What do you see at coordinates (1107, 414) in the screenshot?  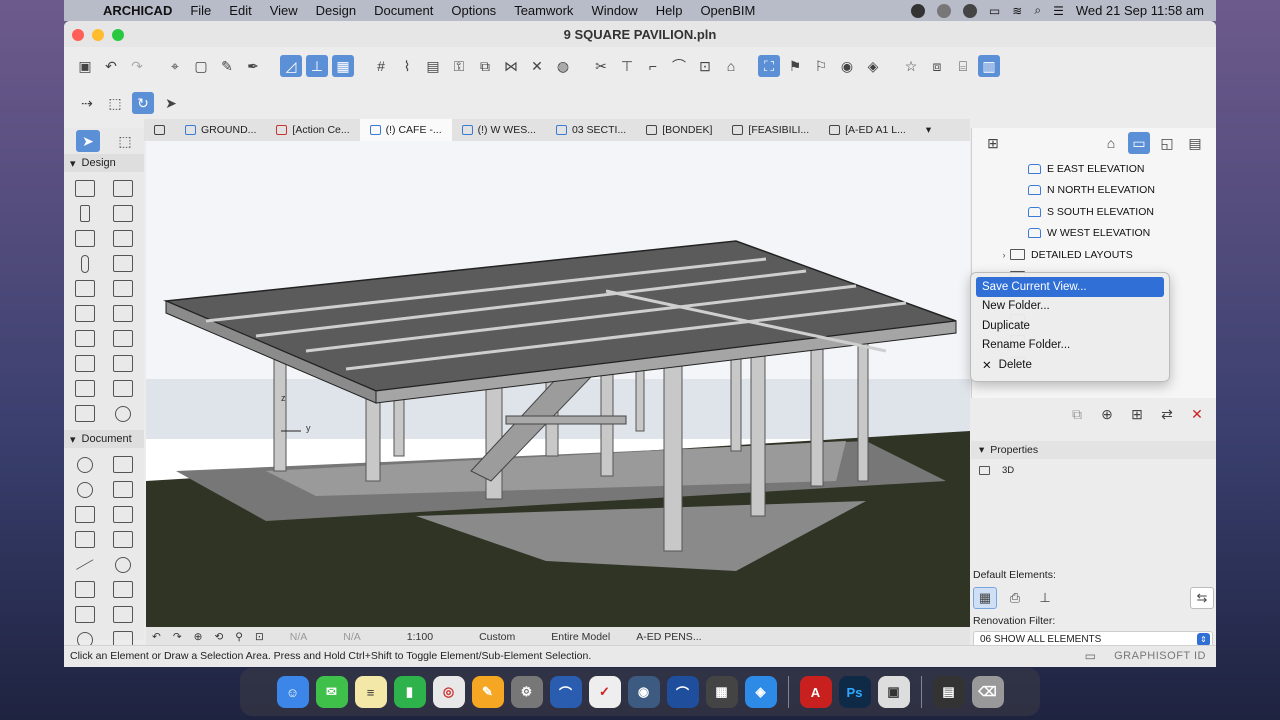 I see `new-view-icon: ⊕` at bounding box center [1107, 414].